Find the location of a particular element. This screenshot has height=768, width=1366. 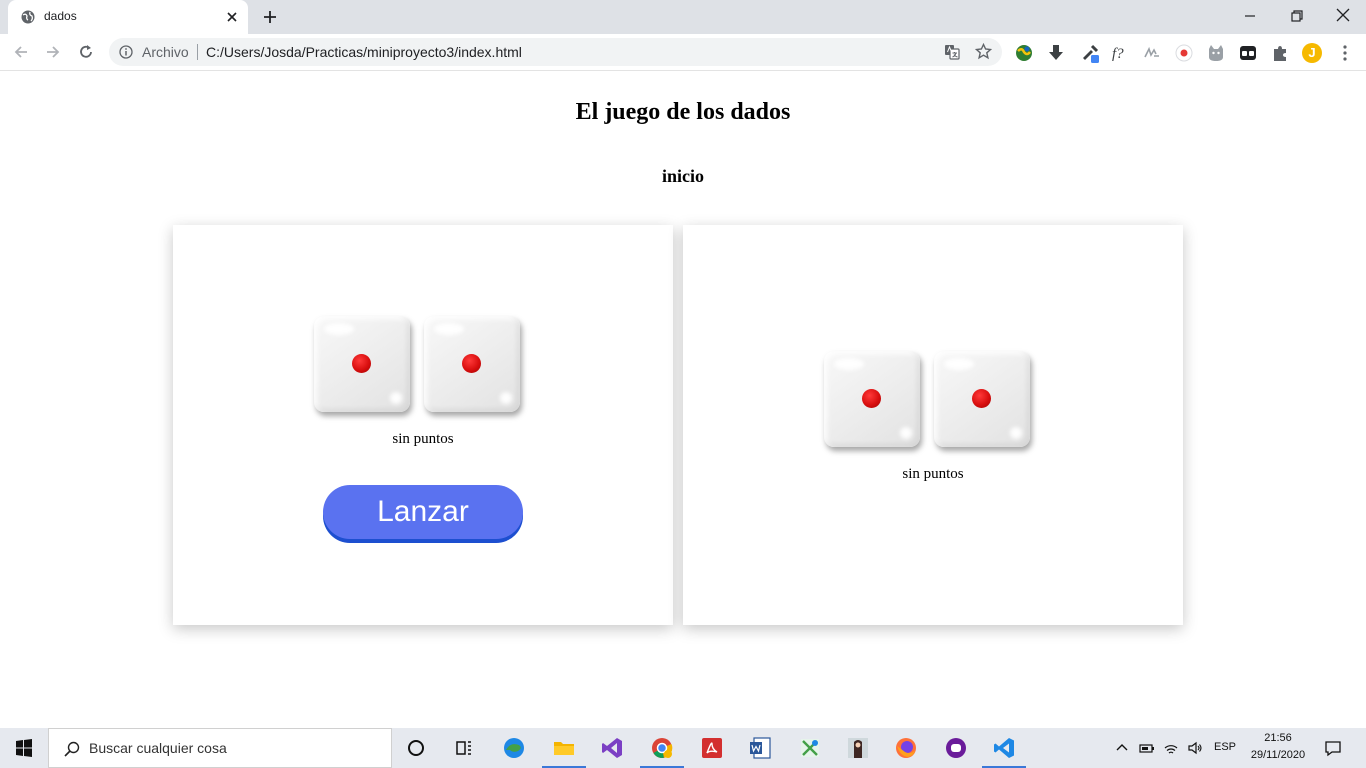

back-arrow-icon is located at coordinates (21, 52).